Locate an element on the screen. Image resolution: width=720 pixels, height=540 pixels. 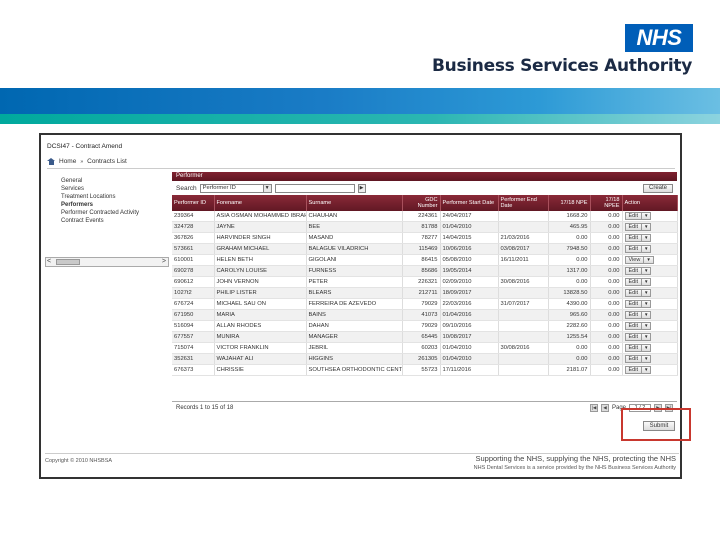
cell-npe: 2181.07 is located at coordinates (569, 370).